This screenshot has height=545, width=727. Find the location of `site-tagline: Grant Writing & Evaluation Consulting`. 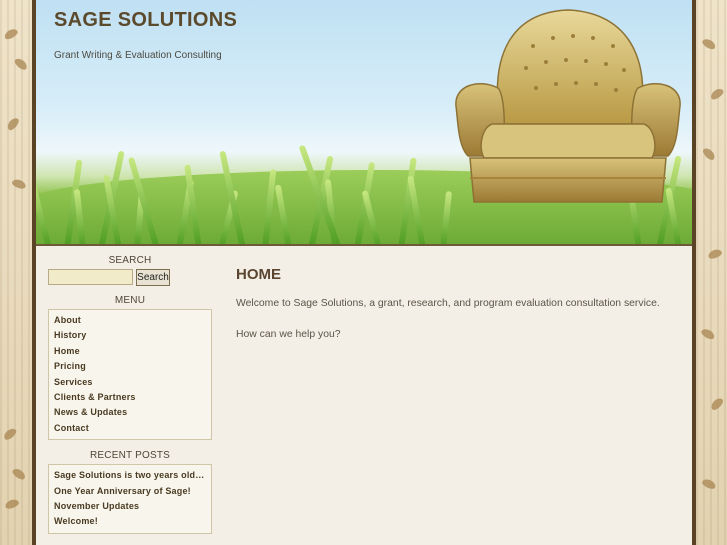

site-tagline: Grant Writing & Evaluation Consulting is located at coordinates (138, 55).